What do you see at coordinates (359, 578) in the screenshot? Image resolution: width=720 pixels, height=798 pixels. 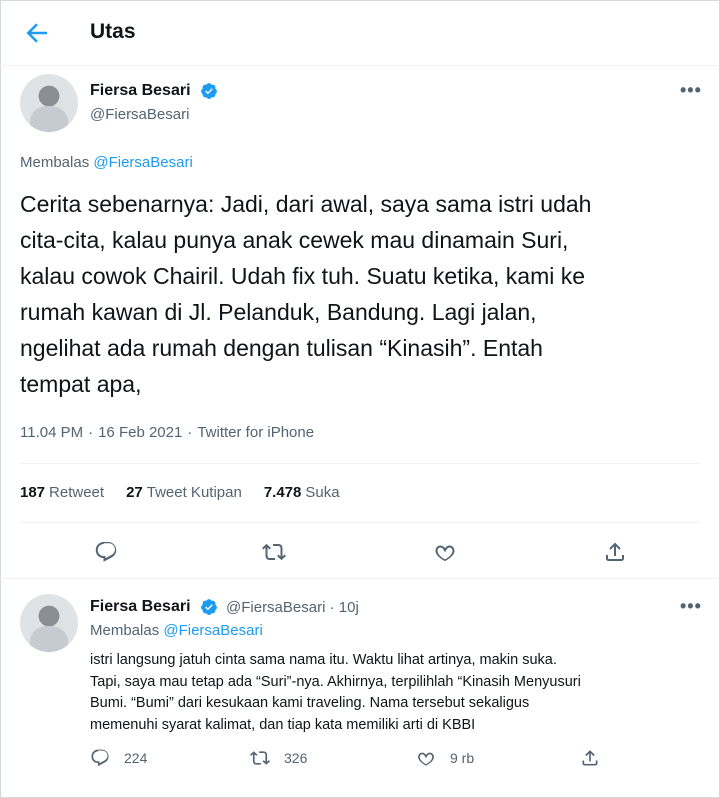 I see `thread-separator` at bounding box center [359, 578].